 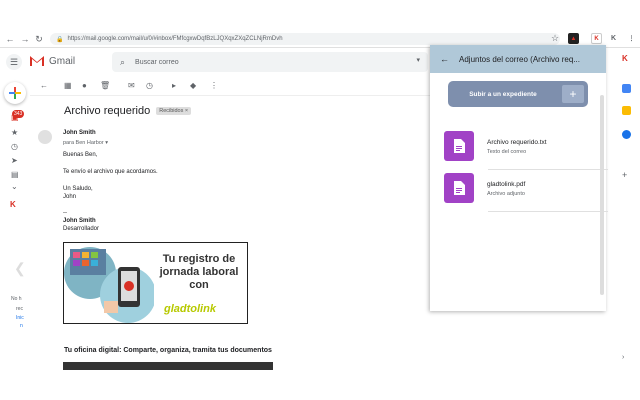 I want to click on sent-icon: ➤, so click(x=14, y=160).